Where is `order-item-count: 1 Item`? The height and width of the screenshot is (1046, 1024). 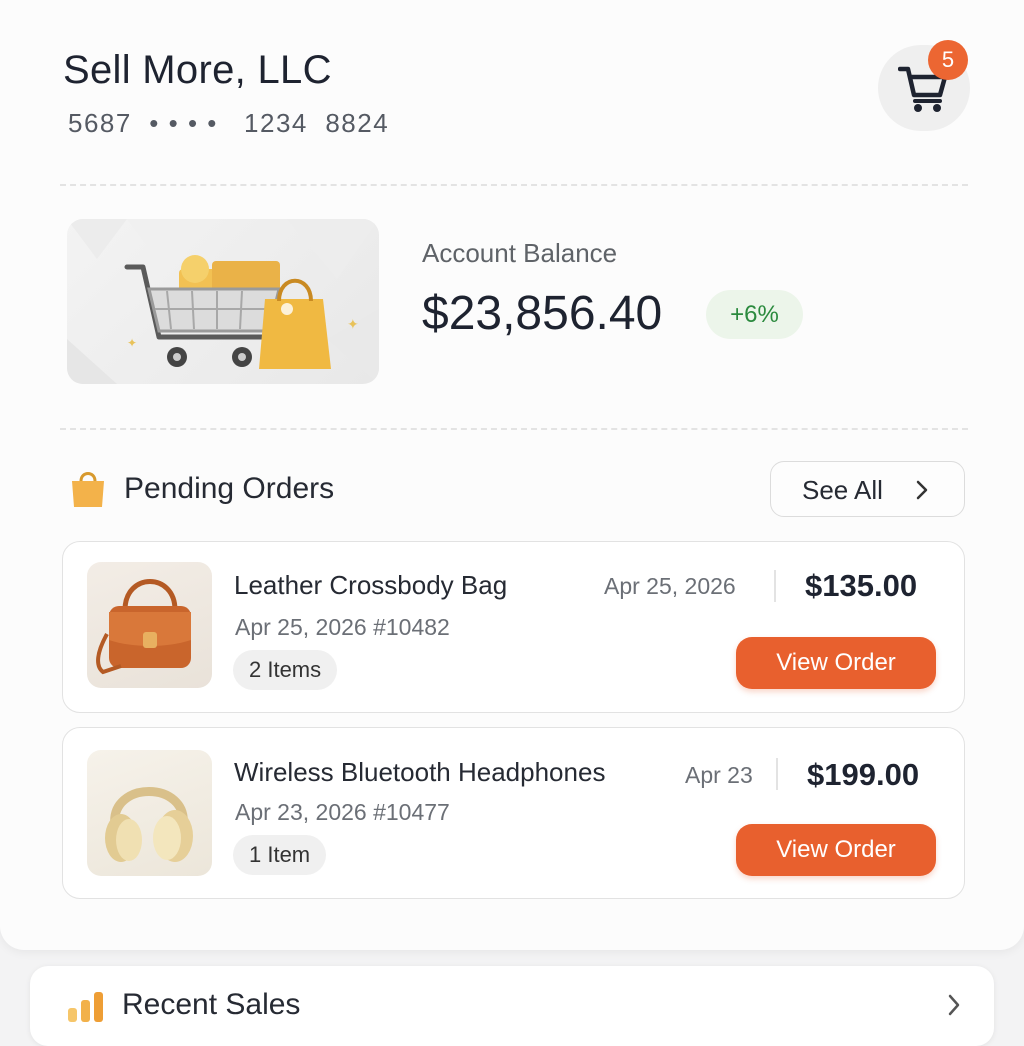
order-item-count: 1 Item is located at coordinates (280, 855).